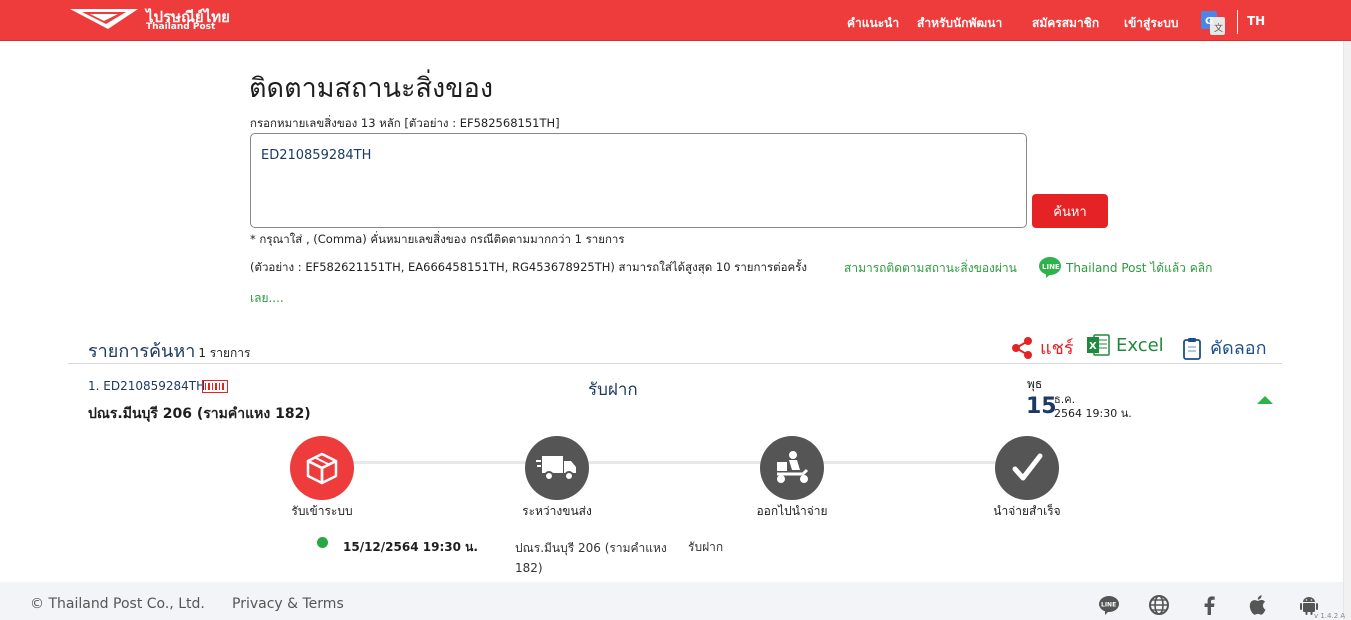 The height and width of the screenshot is (620, 1351). Describe the element at coordinates (1035, 384) in the screenshot. I see `item-weekday: พุธ` at that location.